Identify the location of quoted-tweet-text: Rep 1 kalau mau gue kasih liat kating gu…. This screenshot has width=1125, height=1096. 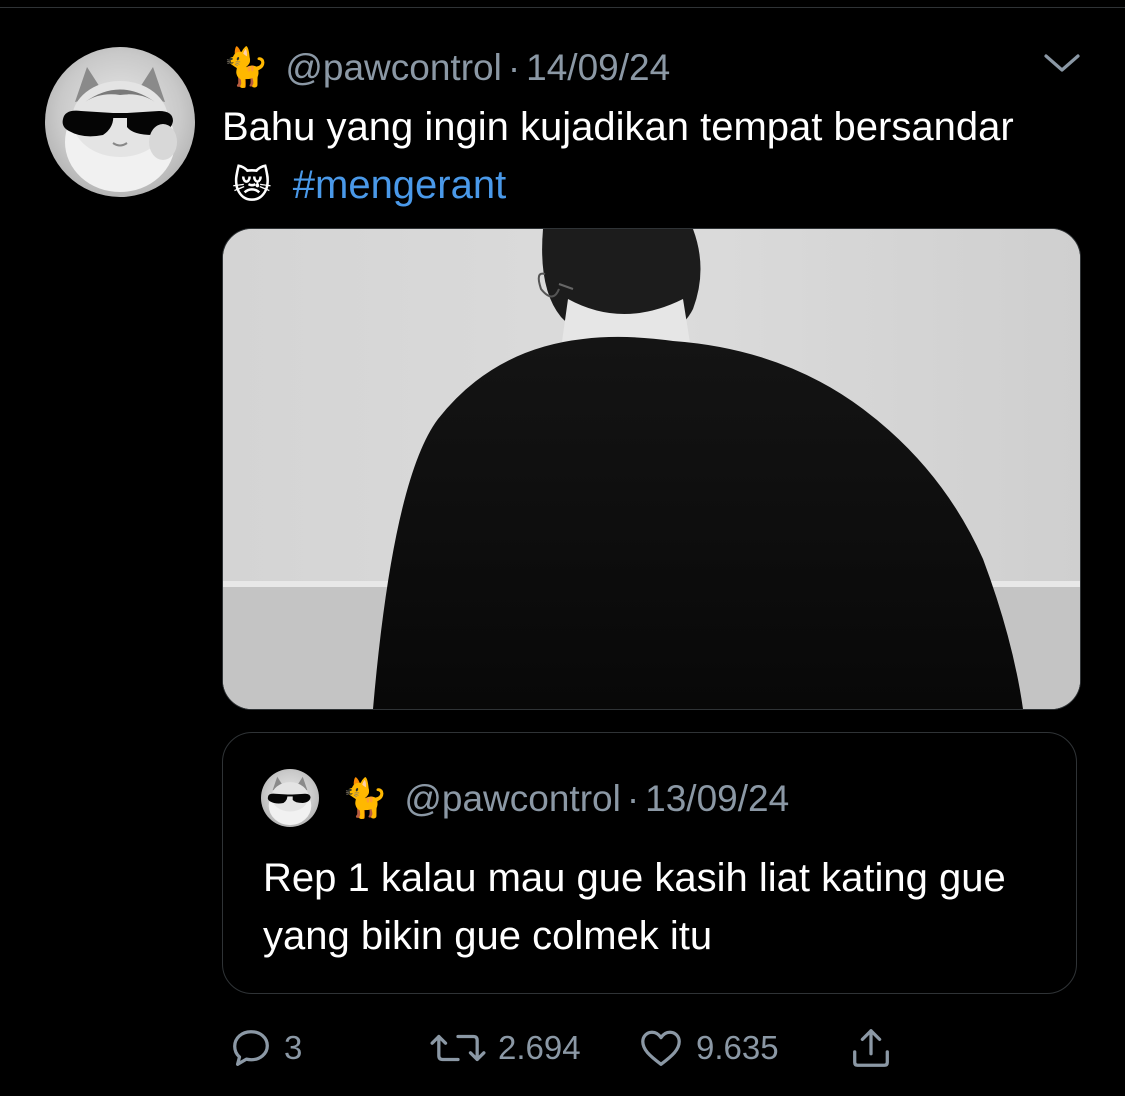
(634, 907).